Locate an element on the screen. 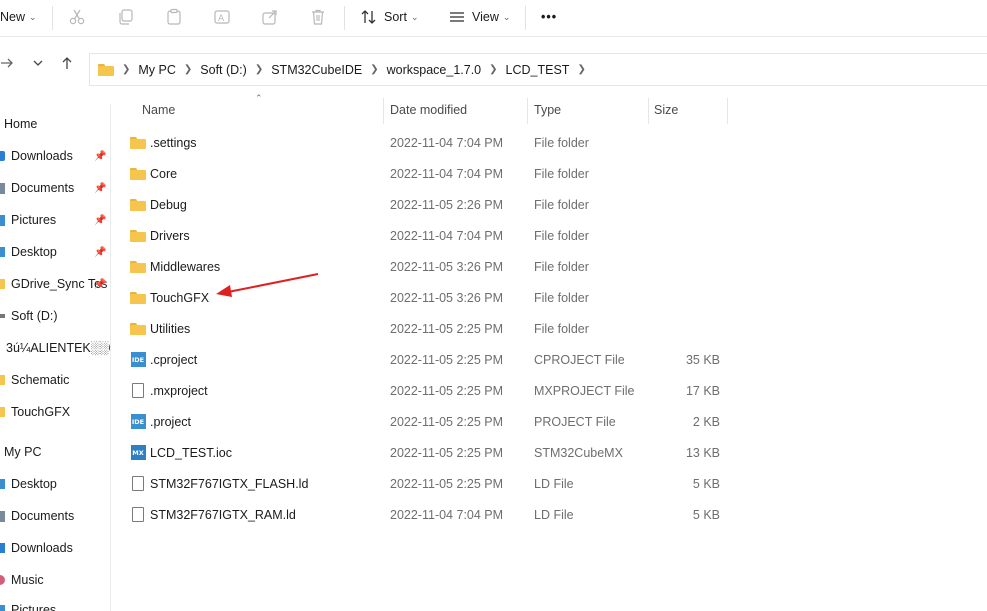 The height and width of the screenshot is (611, 987). file-name-cell: Drivers is located at coordinates (160, 235).